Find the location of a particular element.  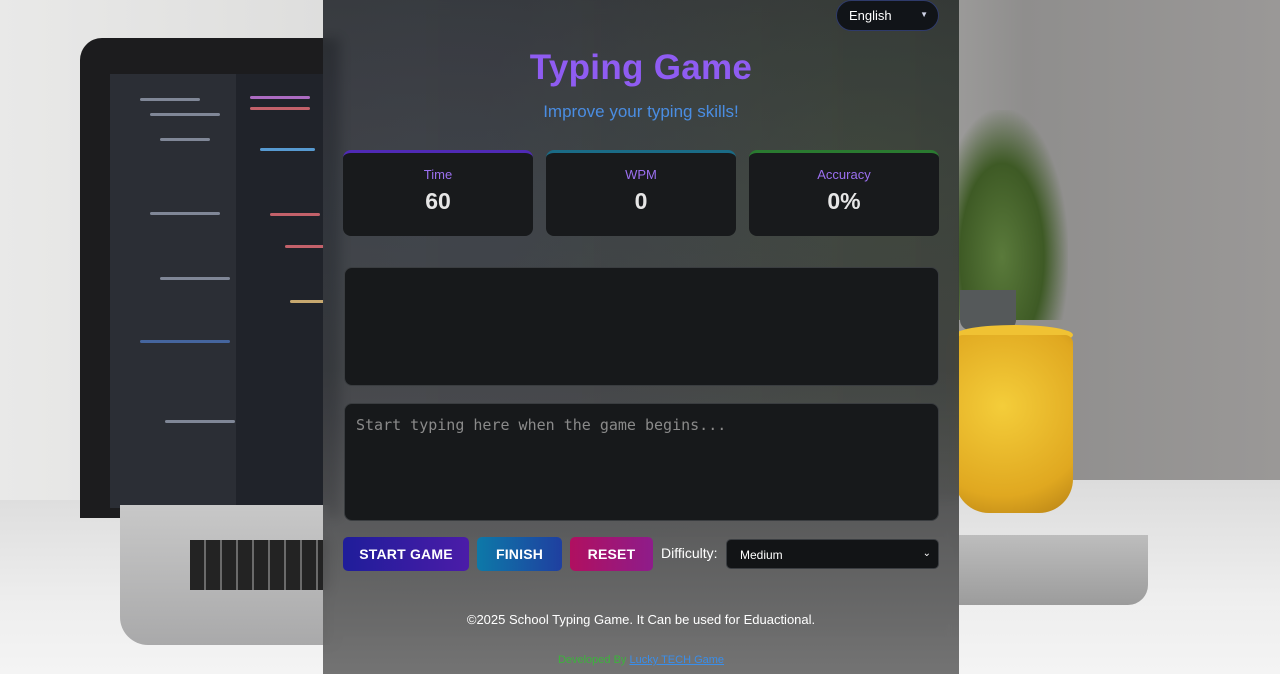

wpm-stat-label: WPM is located at coordinates (641, 174).